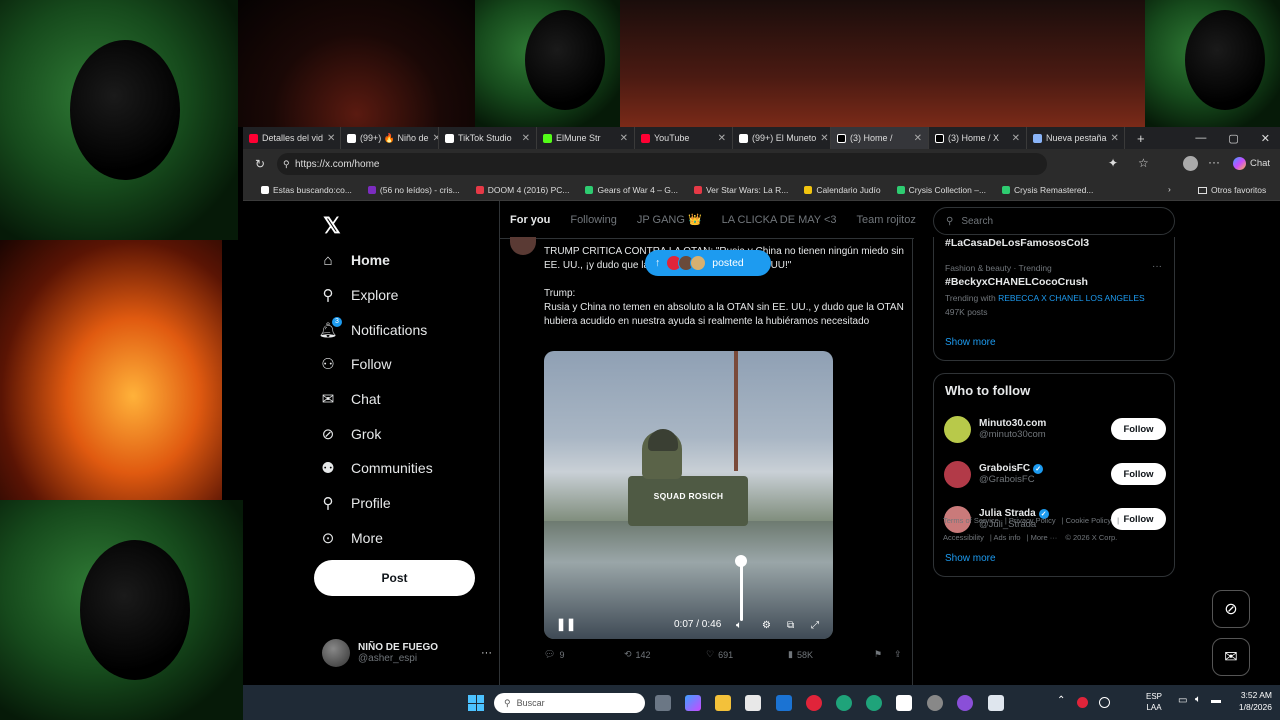 Image resolution: width=1280 pixels, height=720 pixels. I want to click on footer-link: Privacy Policy, so click(1032, 520).